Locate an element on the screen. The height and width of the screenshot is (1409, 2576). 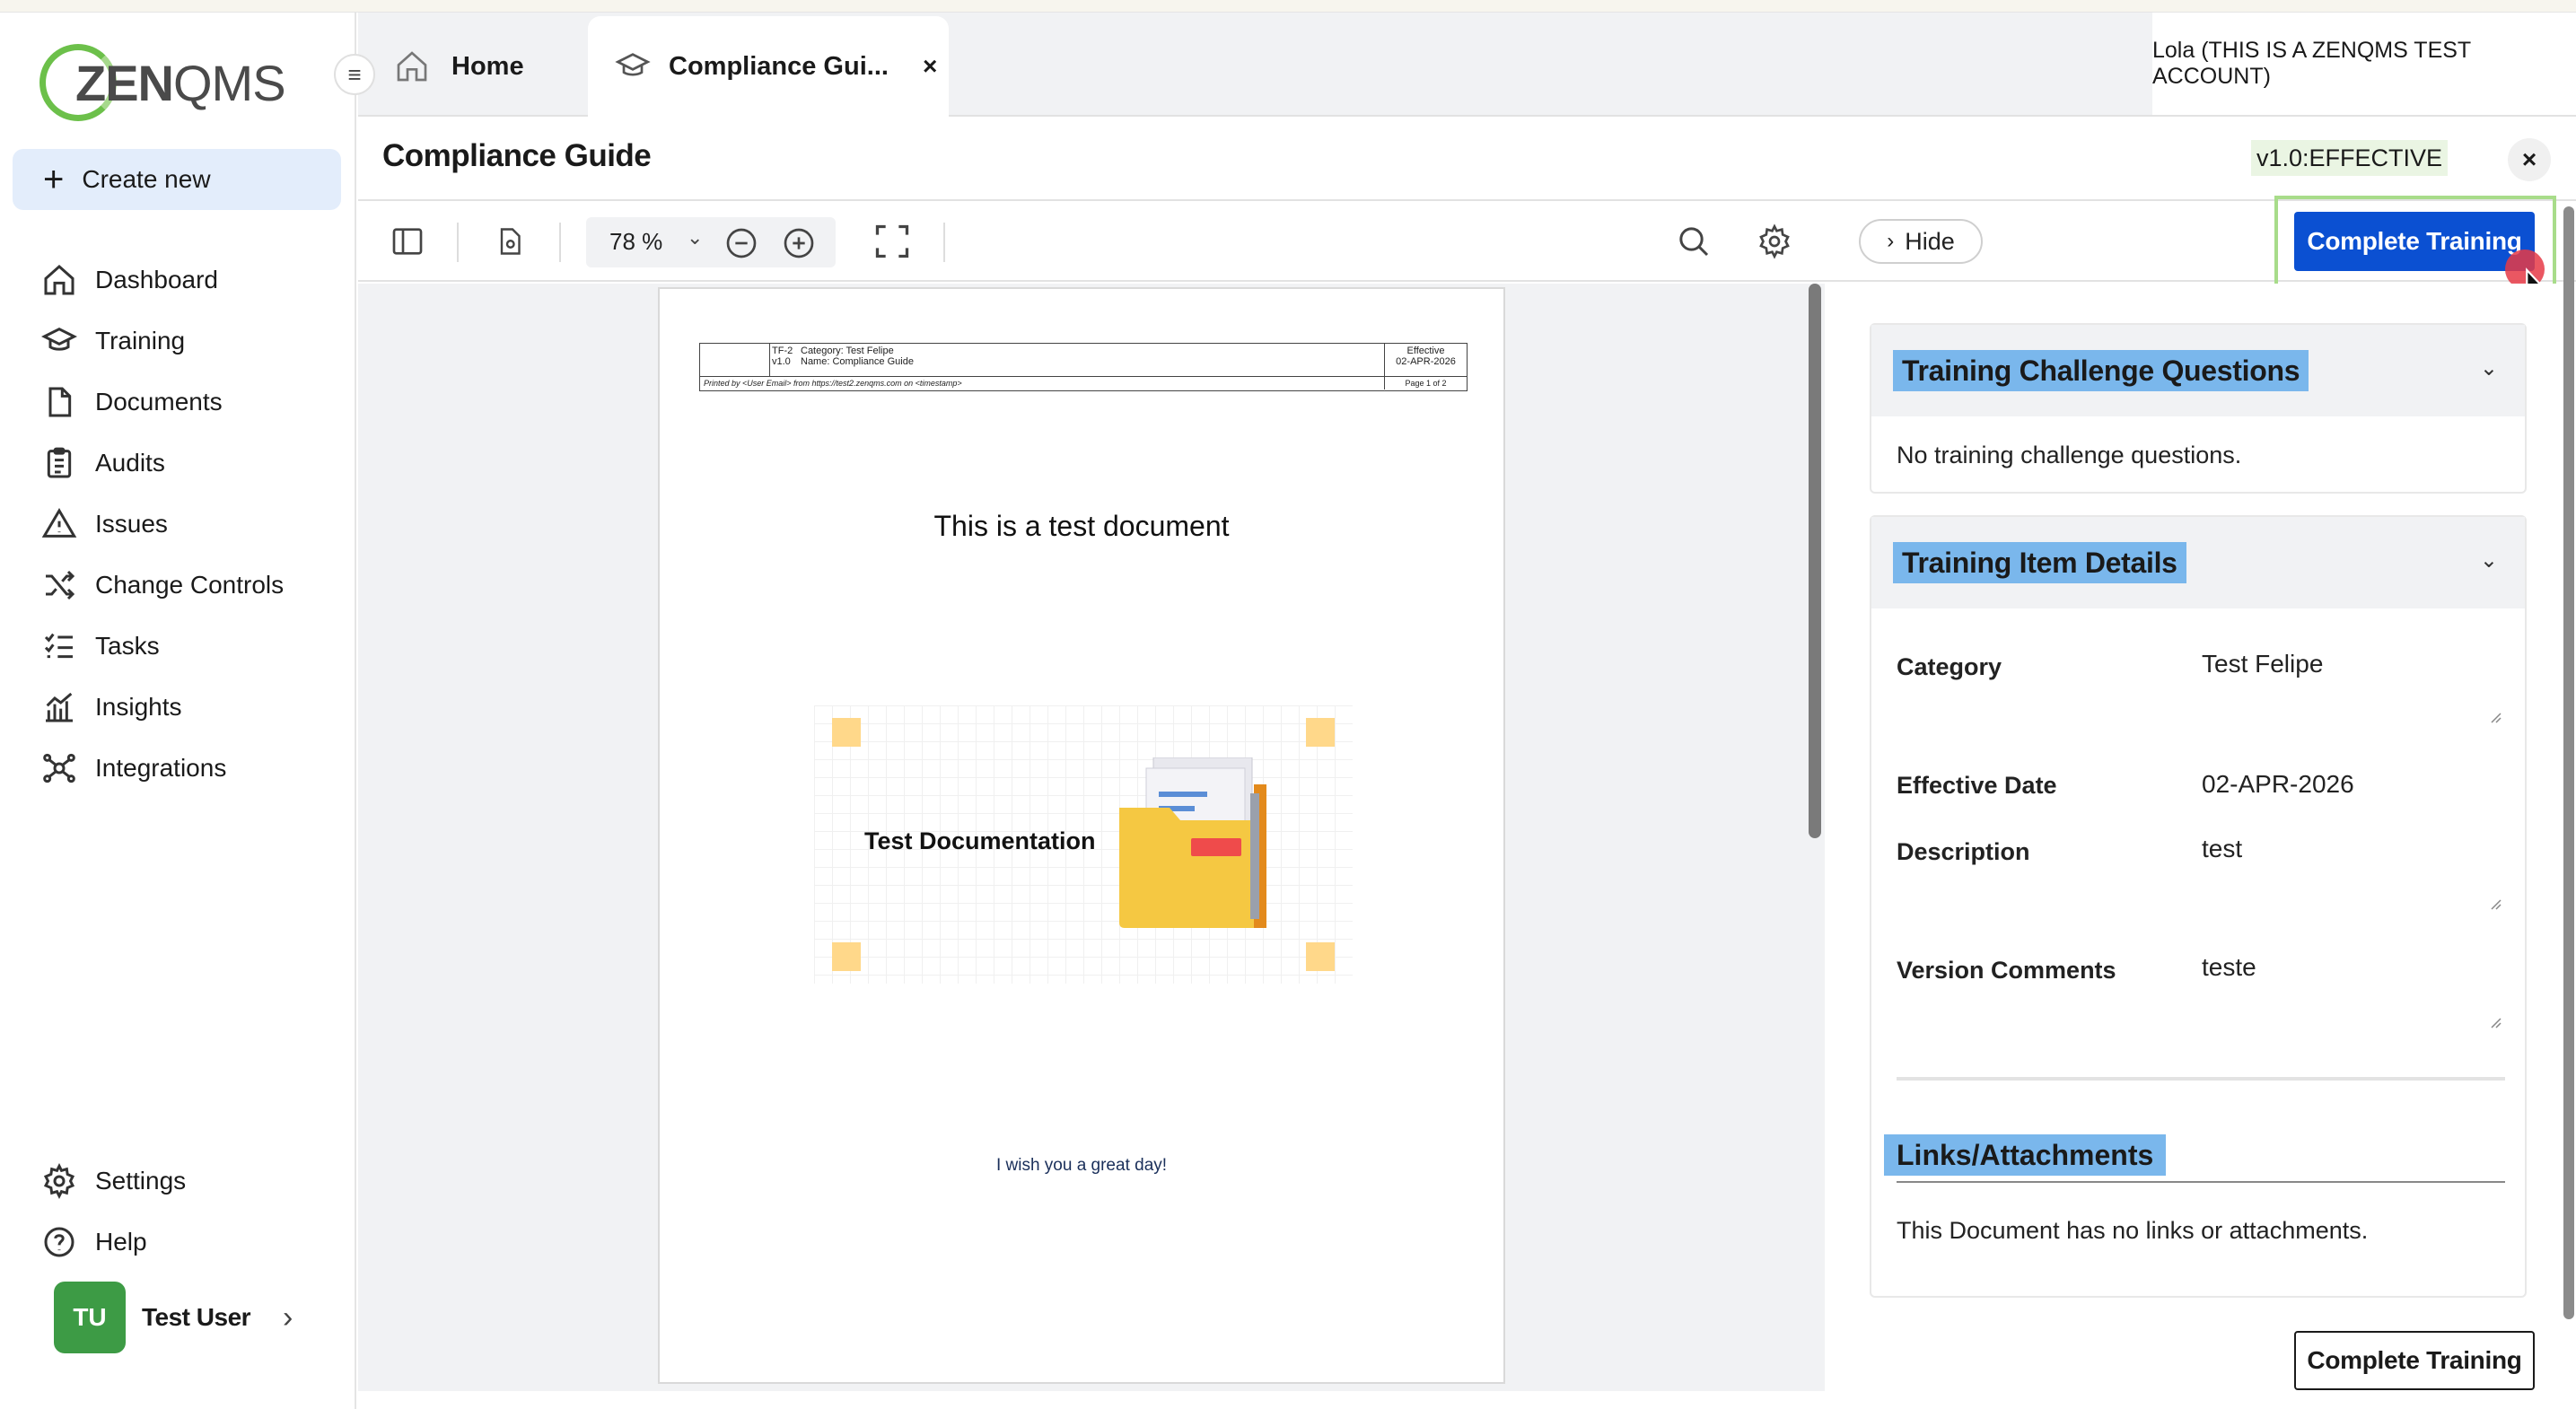
sidebar-item-label: Change Controls is located at coordinates (190, 585).